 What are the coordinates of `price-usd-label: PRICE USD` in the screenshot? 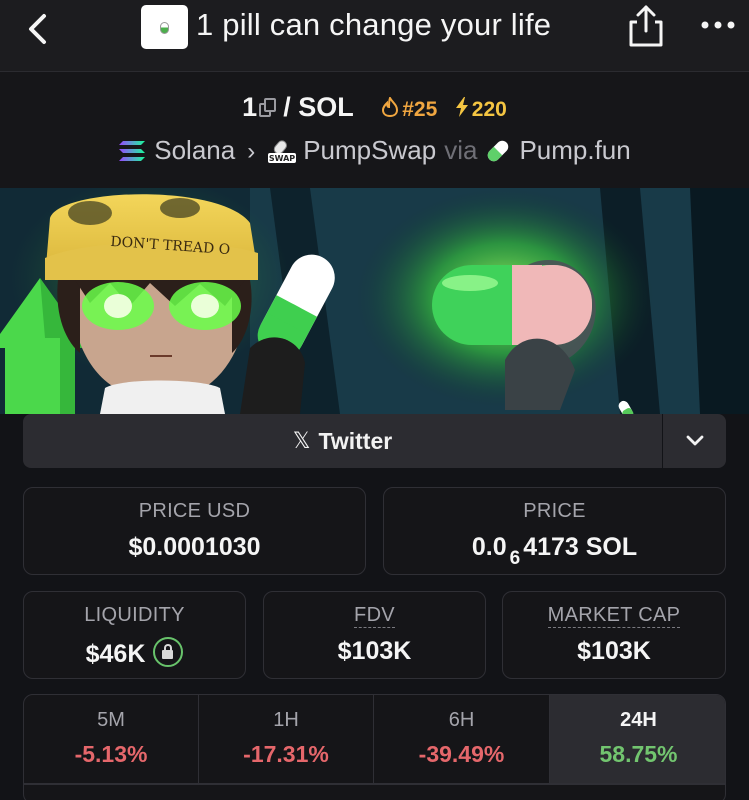 It's located at (194, 511).